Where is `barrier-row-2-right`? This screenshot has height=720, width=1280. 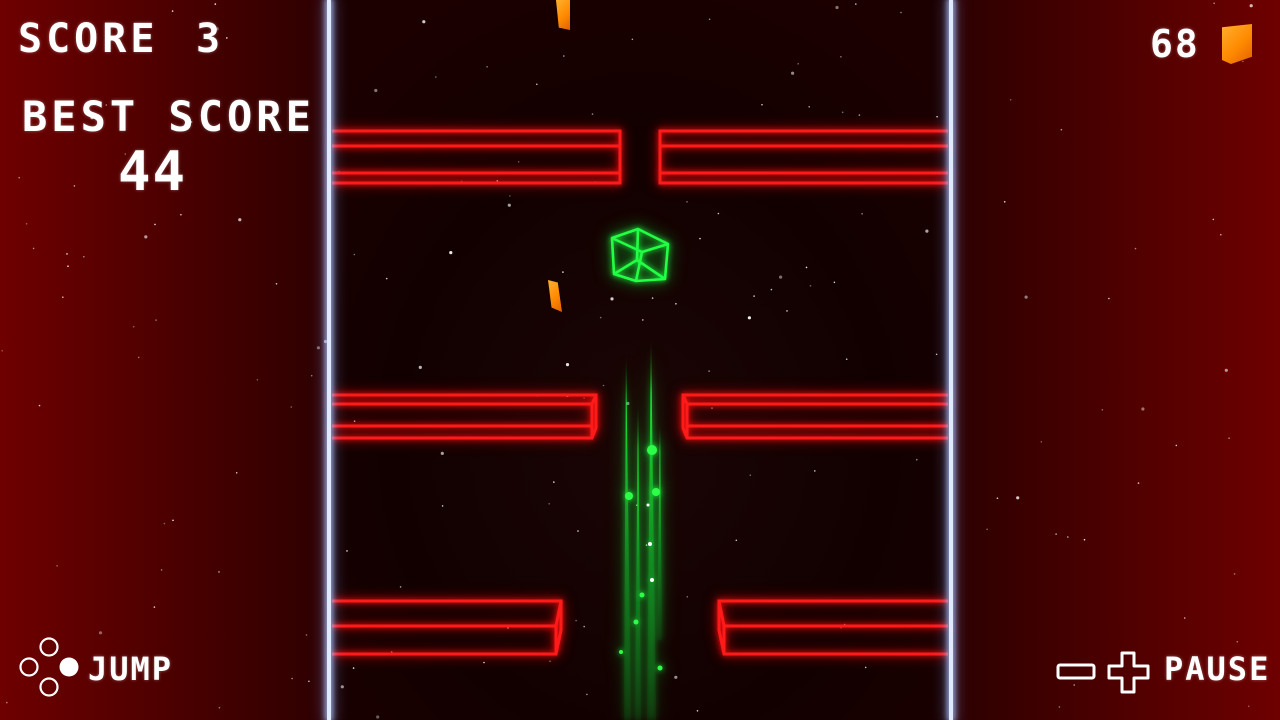 barrier-row-2-right is located at coordinates (814, 416).